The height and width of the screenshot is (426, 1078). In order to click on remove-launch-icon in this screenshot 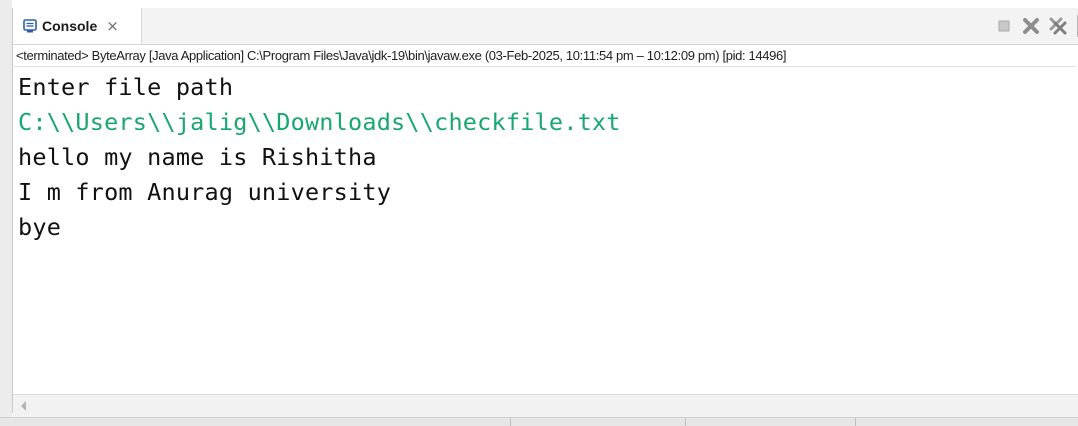, I will do `click(1031, 26)`.